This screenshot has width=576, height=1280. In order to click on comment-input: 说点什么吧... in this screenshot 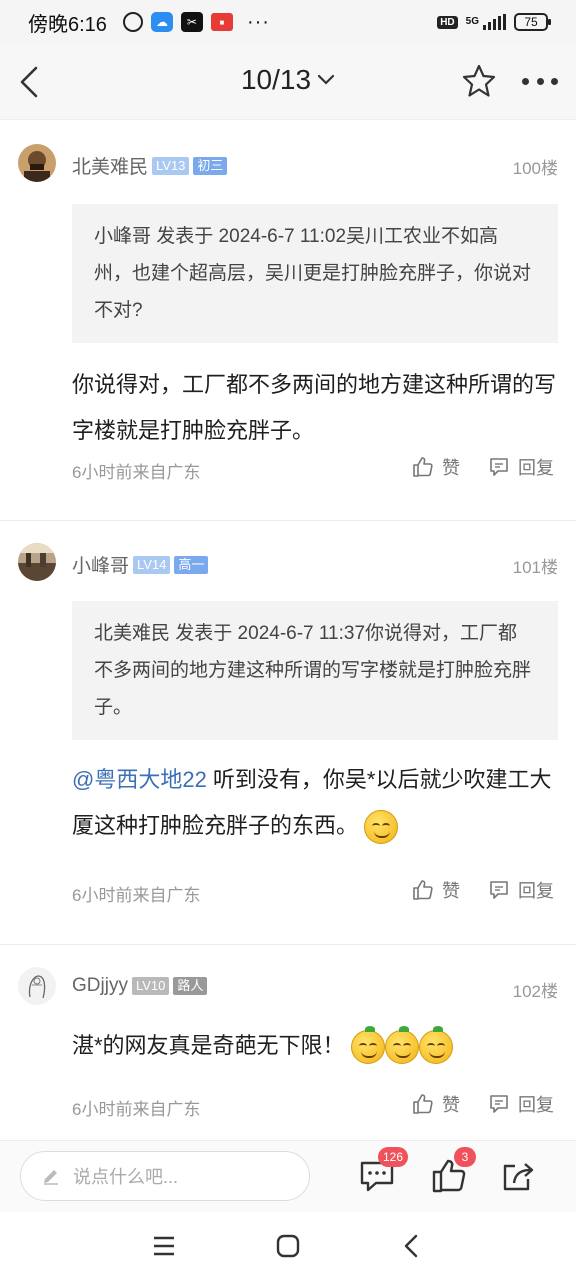, I will do `click(165, 1176)`.